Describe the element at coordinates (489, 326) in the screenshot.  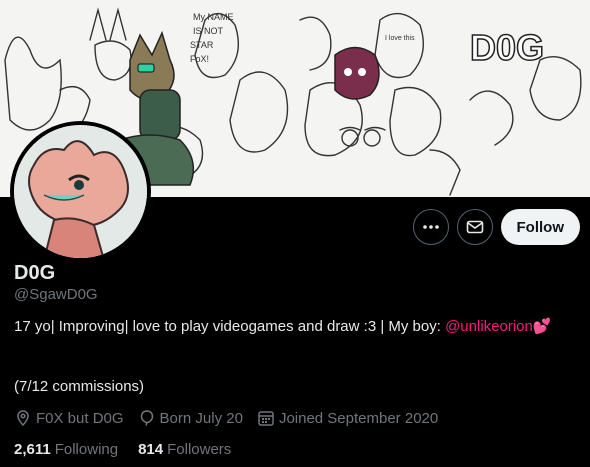
I see `bio-mention-link: @unlikeorion` at that location.